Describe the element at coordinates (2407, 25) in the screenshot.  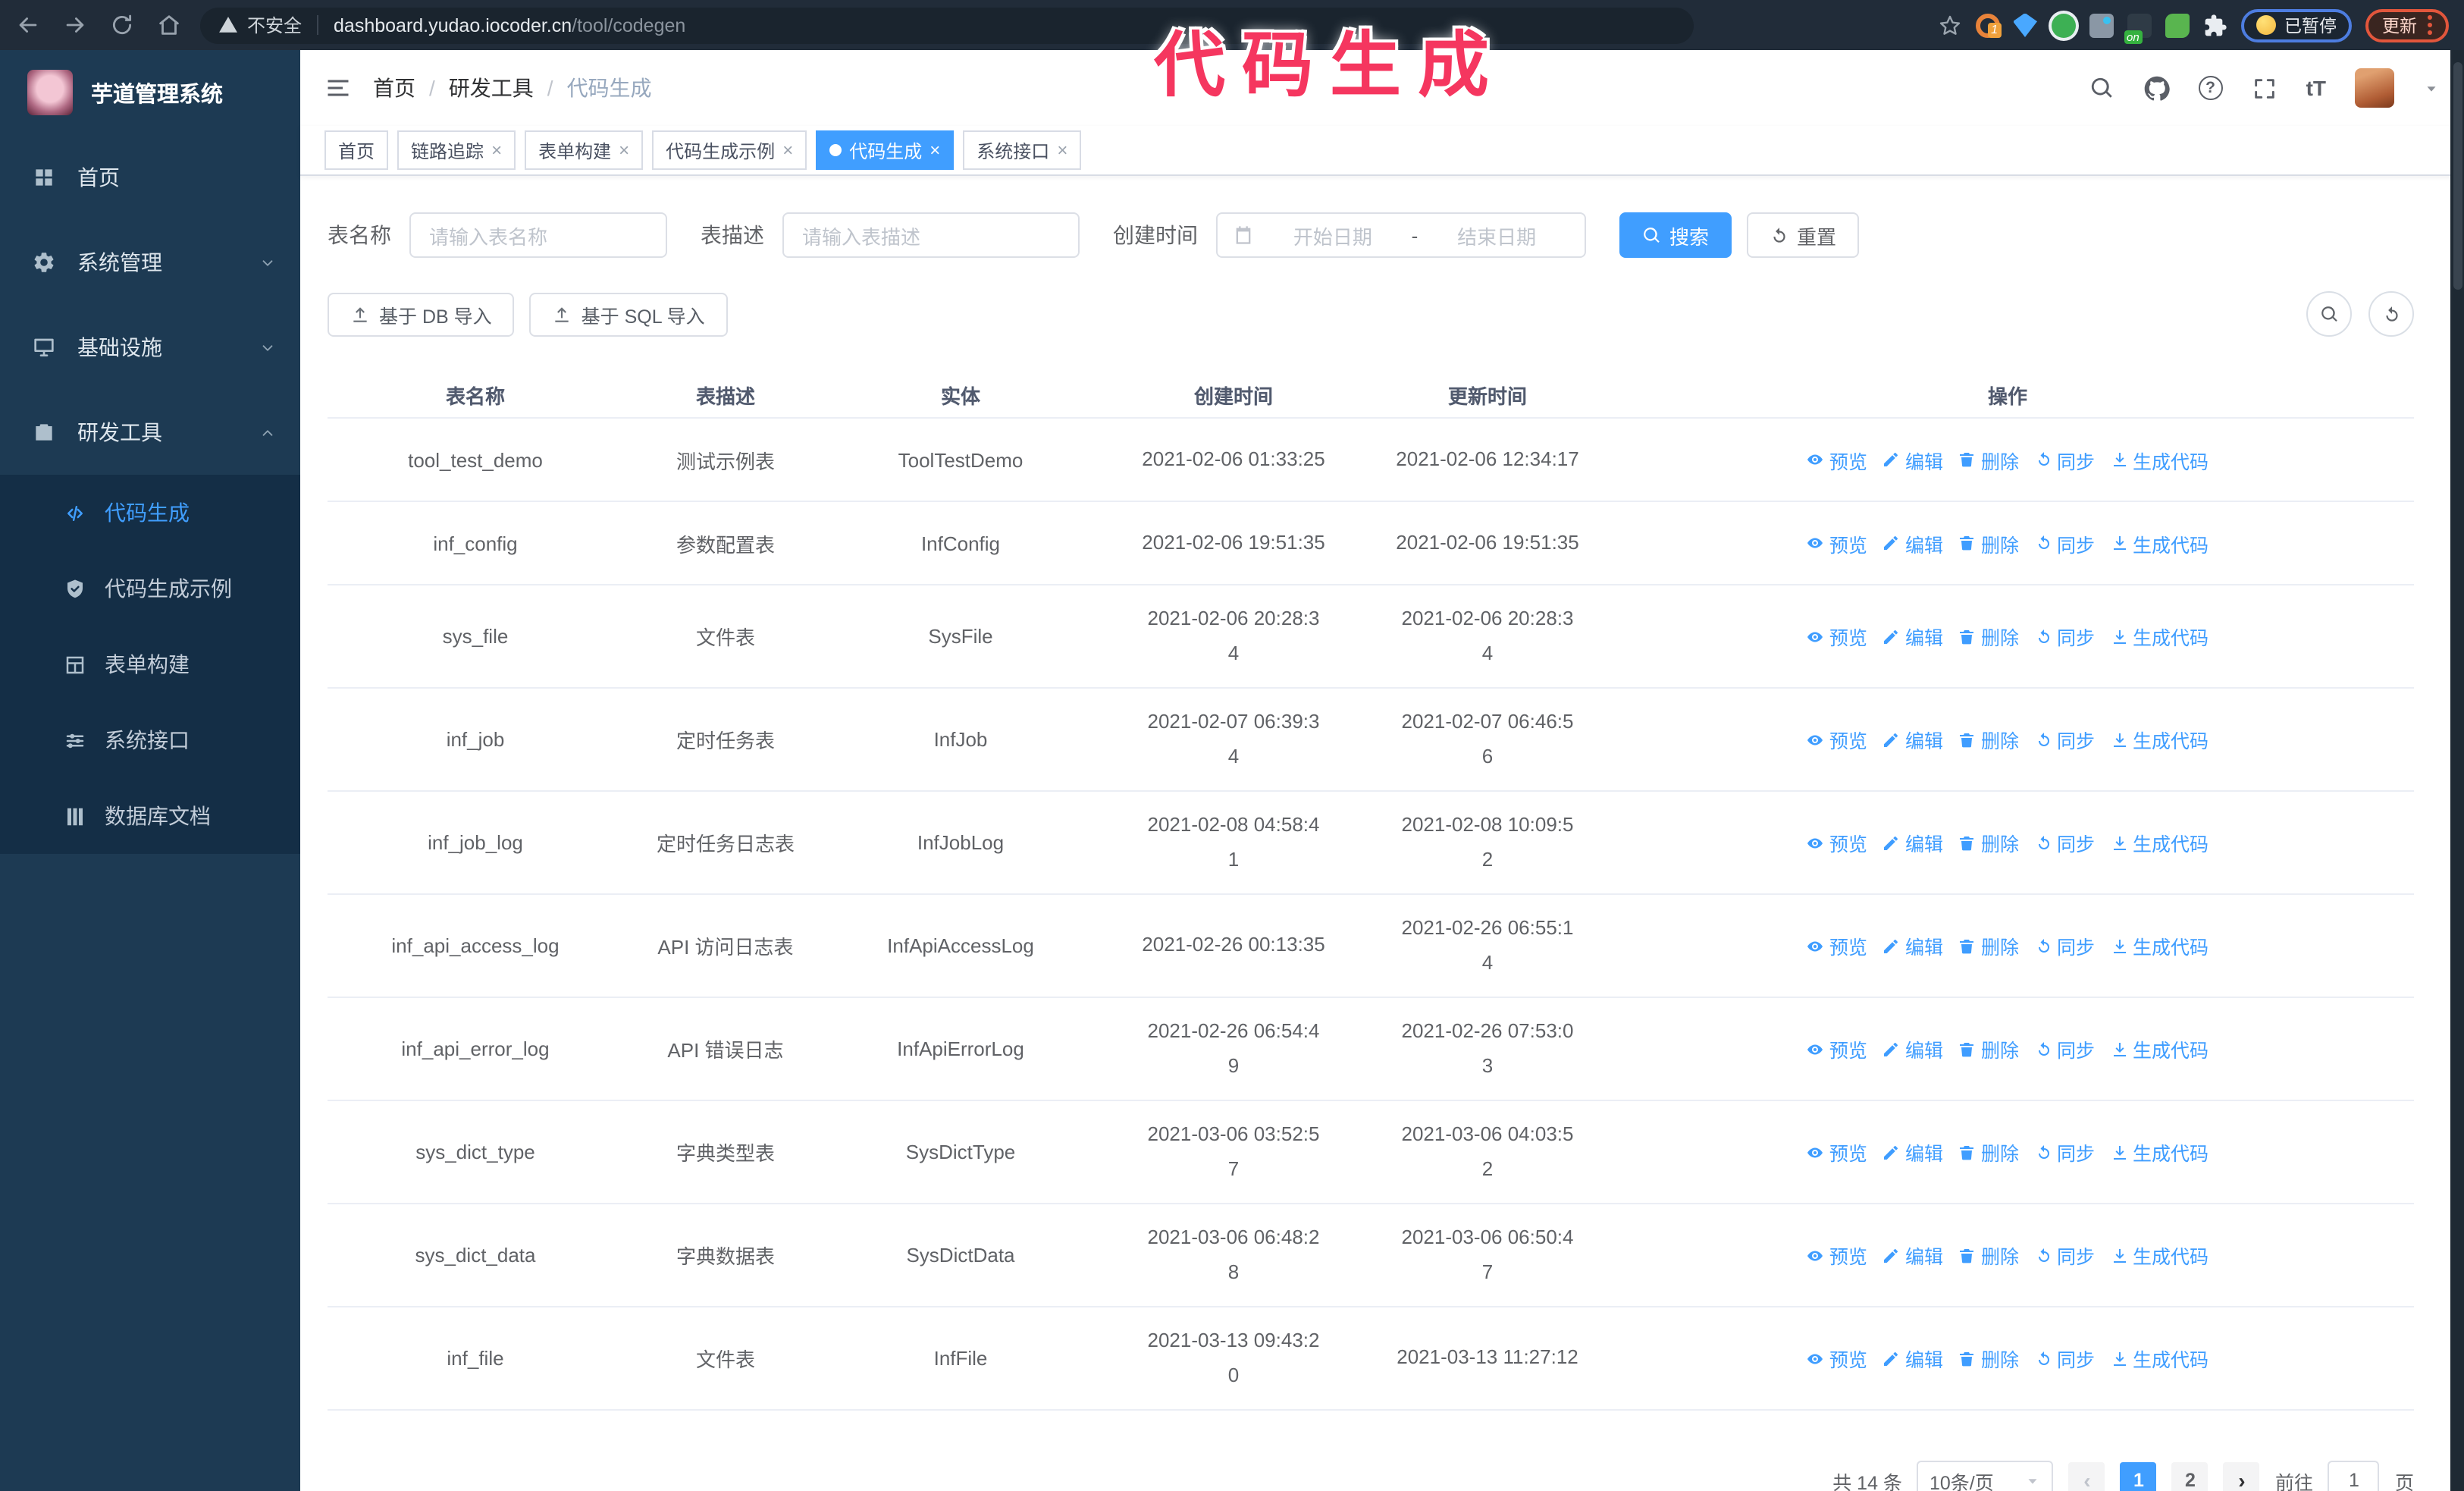
I see `browser-update-button: 更新` at that location.